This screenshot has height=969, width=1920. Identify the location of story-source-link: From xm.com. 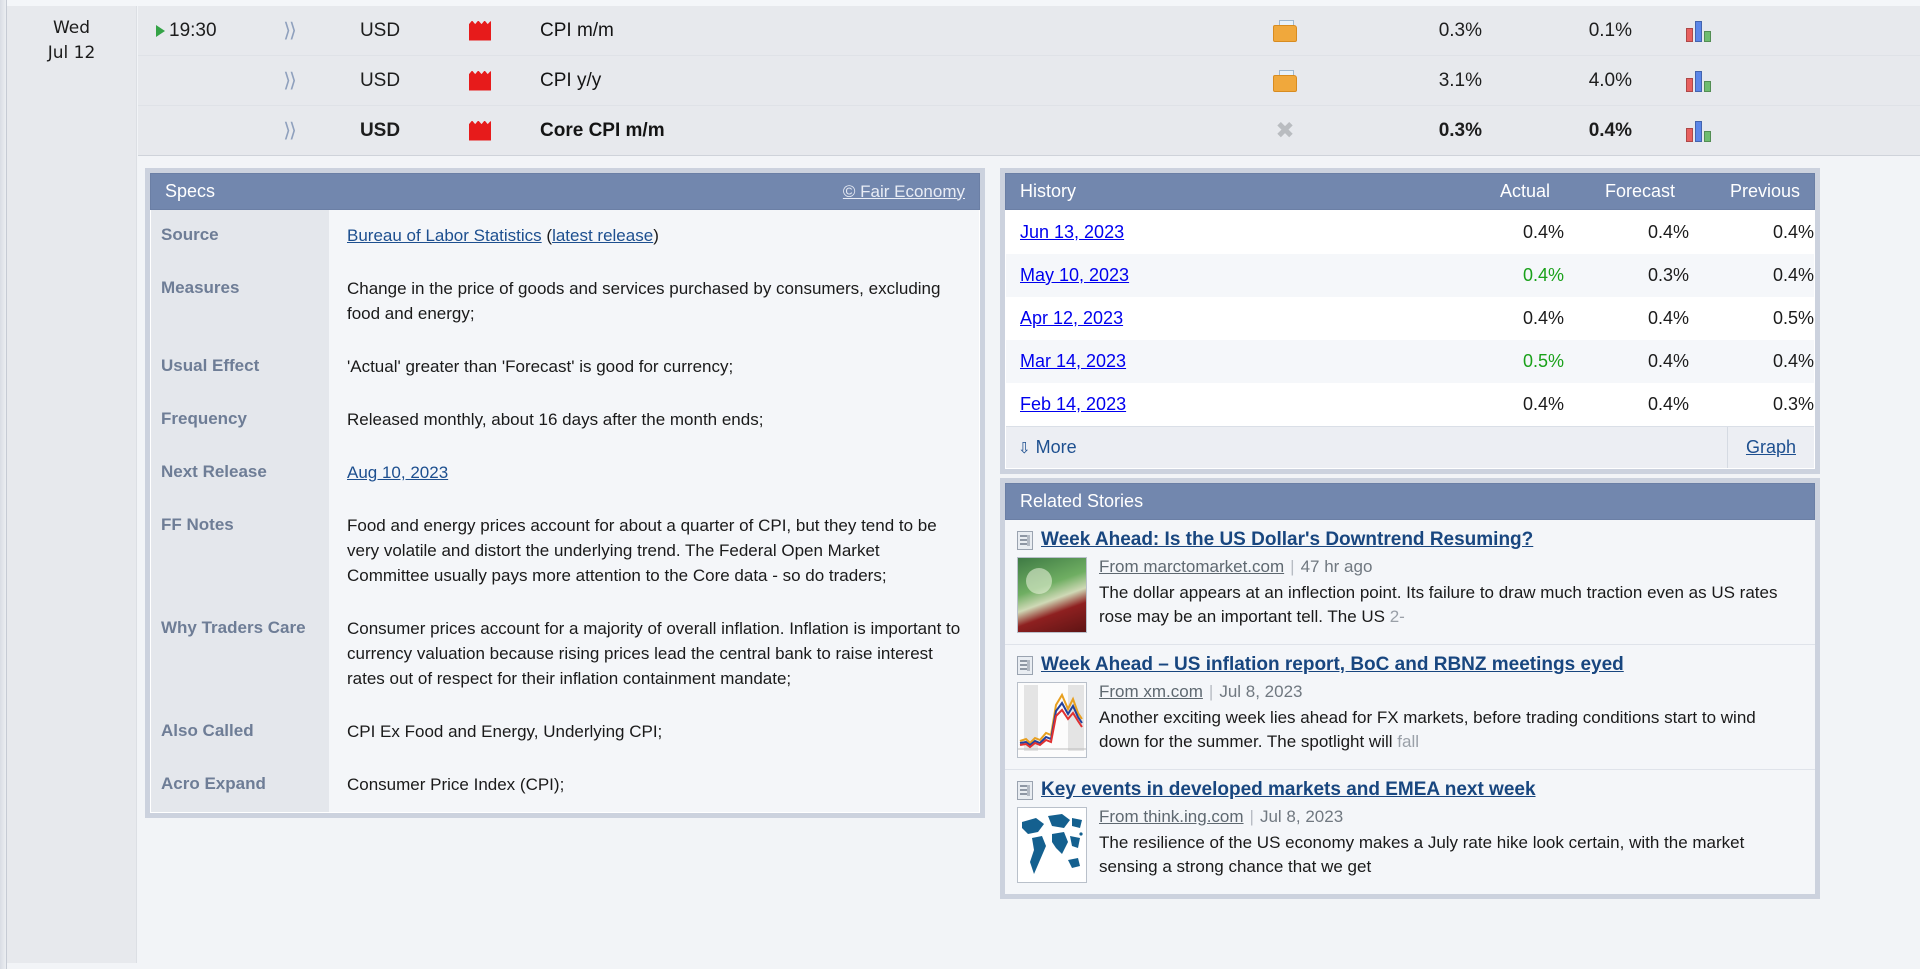
(1151, 691).